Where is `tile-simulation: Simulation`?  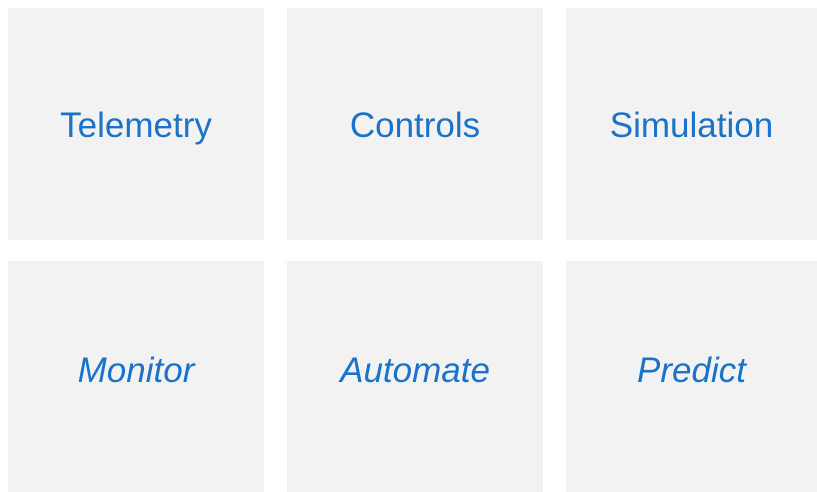
tile-simulation: Simulation is located at coordinates (691, 124).